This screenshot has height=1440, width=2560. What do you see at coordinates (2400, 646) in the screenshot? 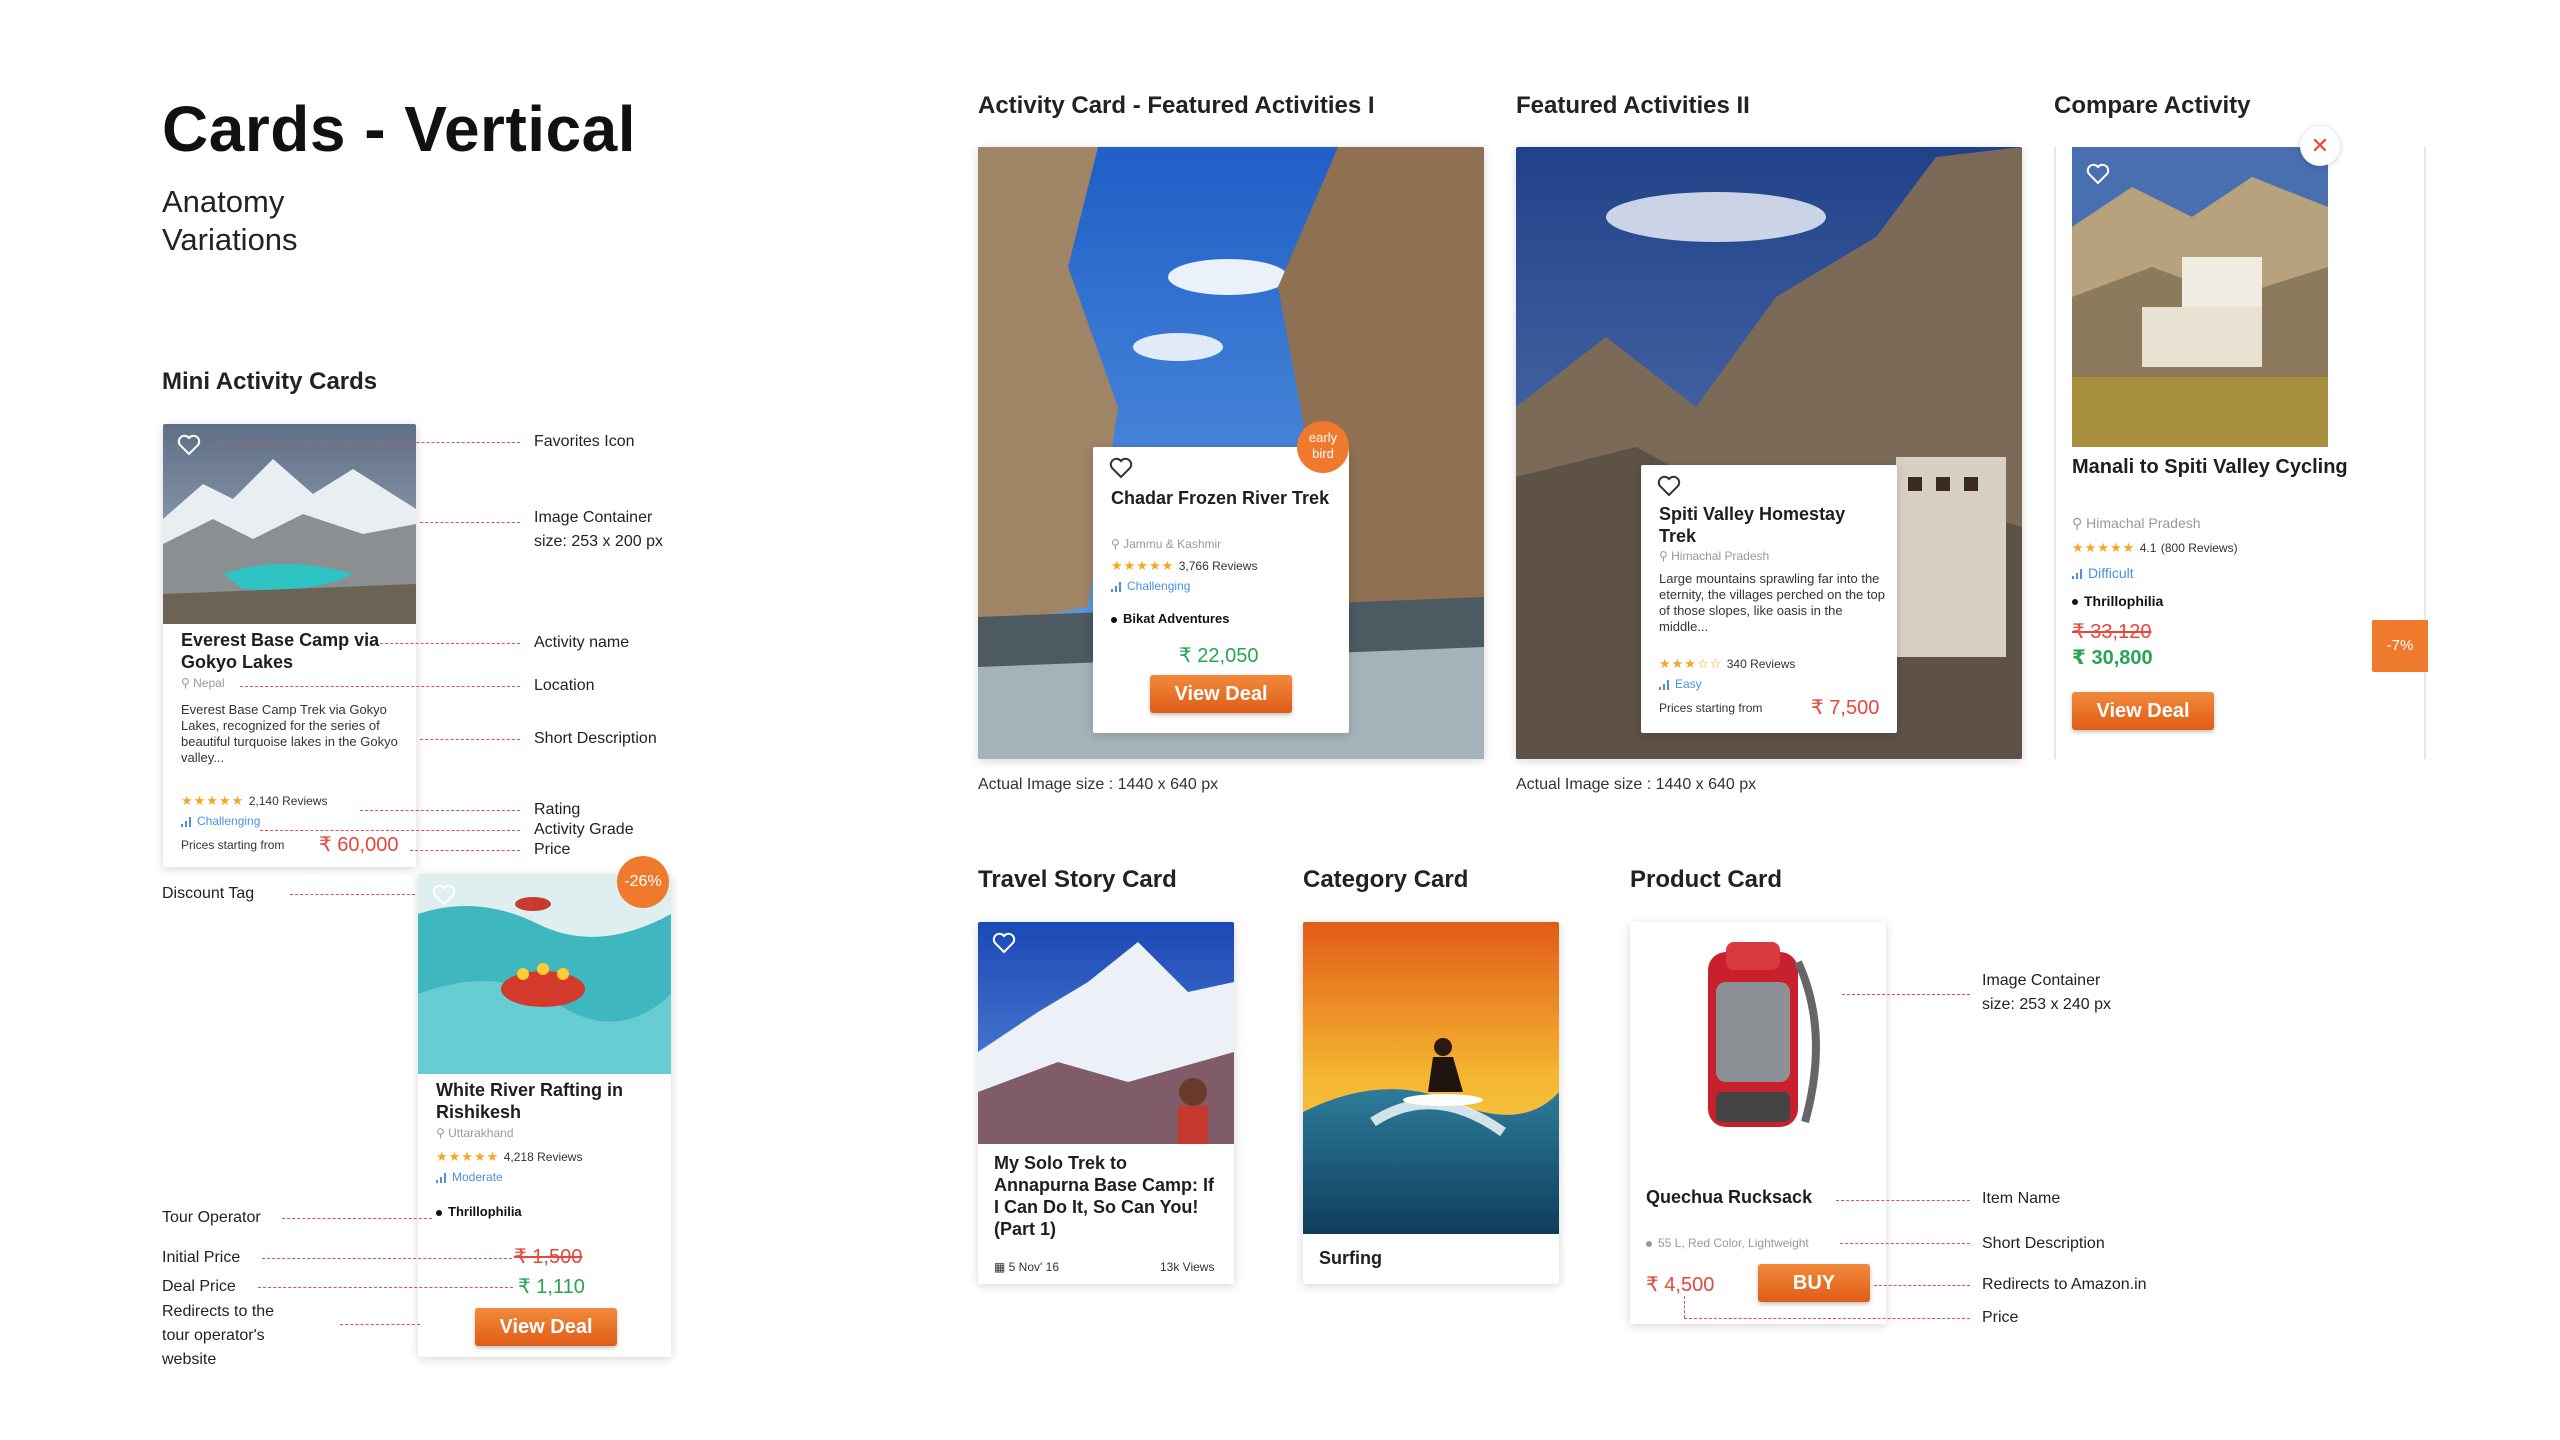
I see `compare-discount-tag: -7%` at bounding box center [2400, 646].